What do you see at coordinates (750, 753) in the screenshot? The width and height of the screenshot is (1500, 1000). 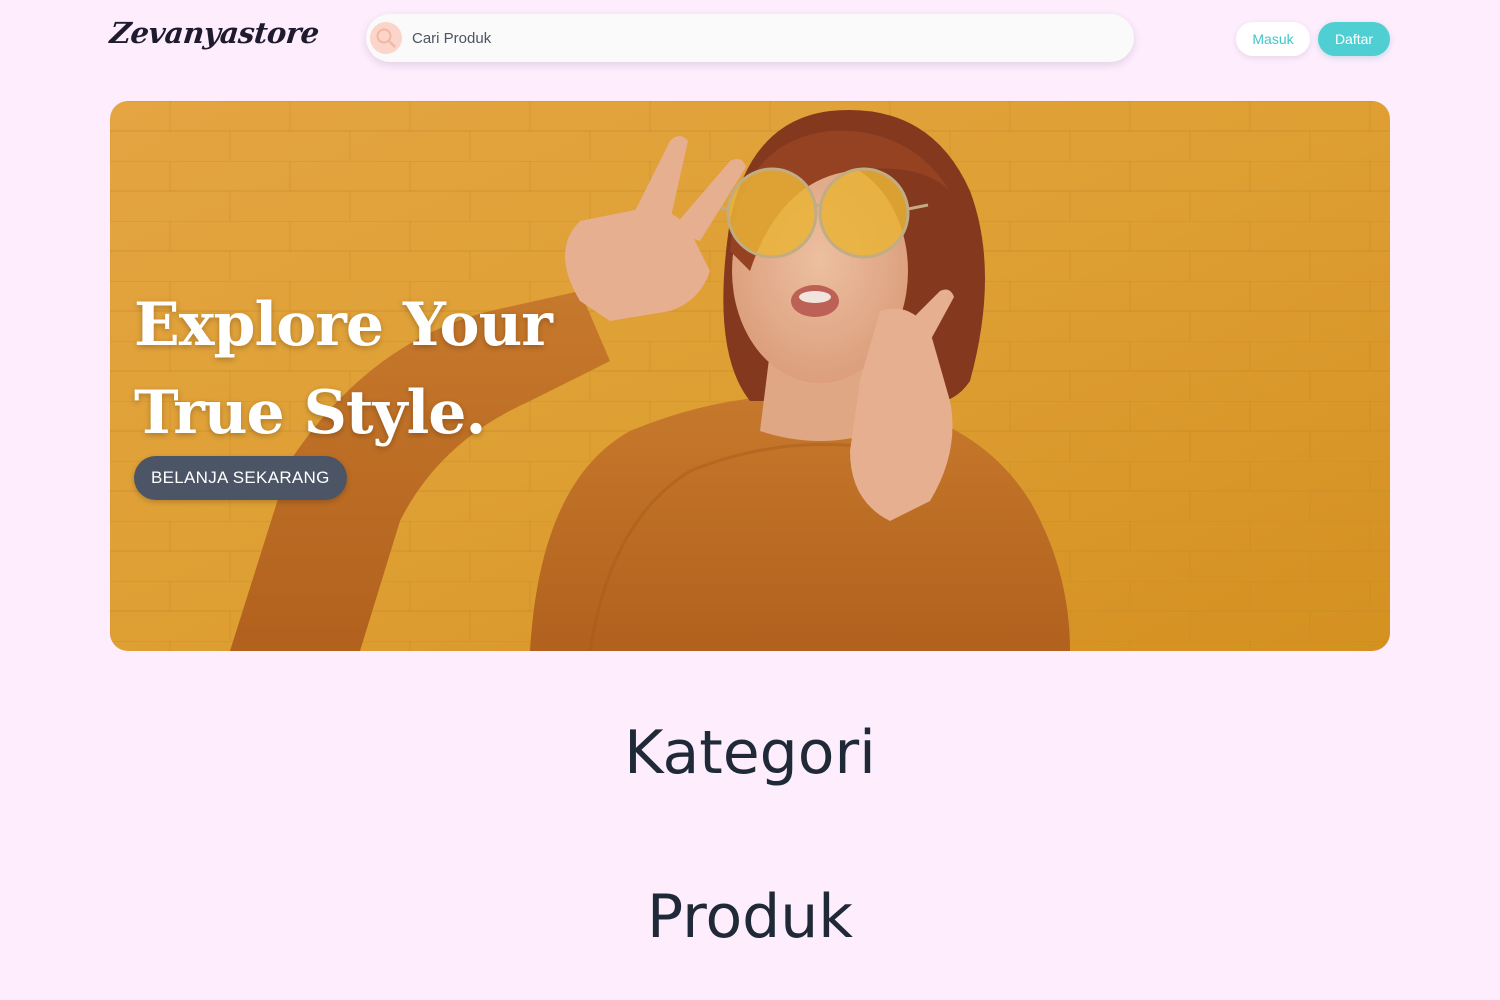 I see `category-section-title: Kategori` at bounding box center [750, 753].